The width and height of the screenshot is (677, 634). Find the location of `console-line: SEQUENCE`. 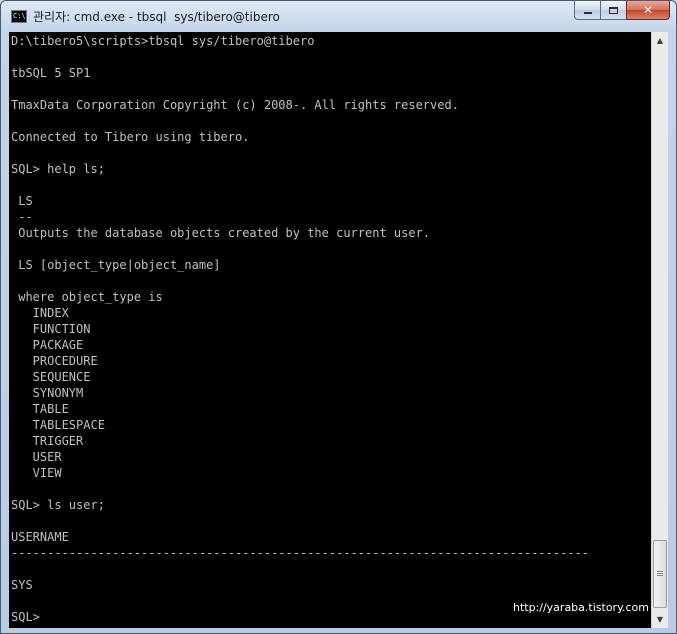

console-line: SEQUENCE is located at coordinates (51, 377).